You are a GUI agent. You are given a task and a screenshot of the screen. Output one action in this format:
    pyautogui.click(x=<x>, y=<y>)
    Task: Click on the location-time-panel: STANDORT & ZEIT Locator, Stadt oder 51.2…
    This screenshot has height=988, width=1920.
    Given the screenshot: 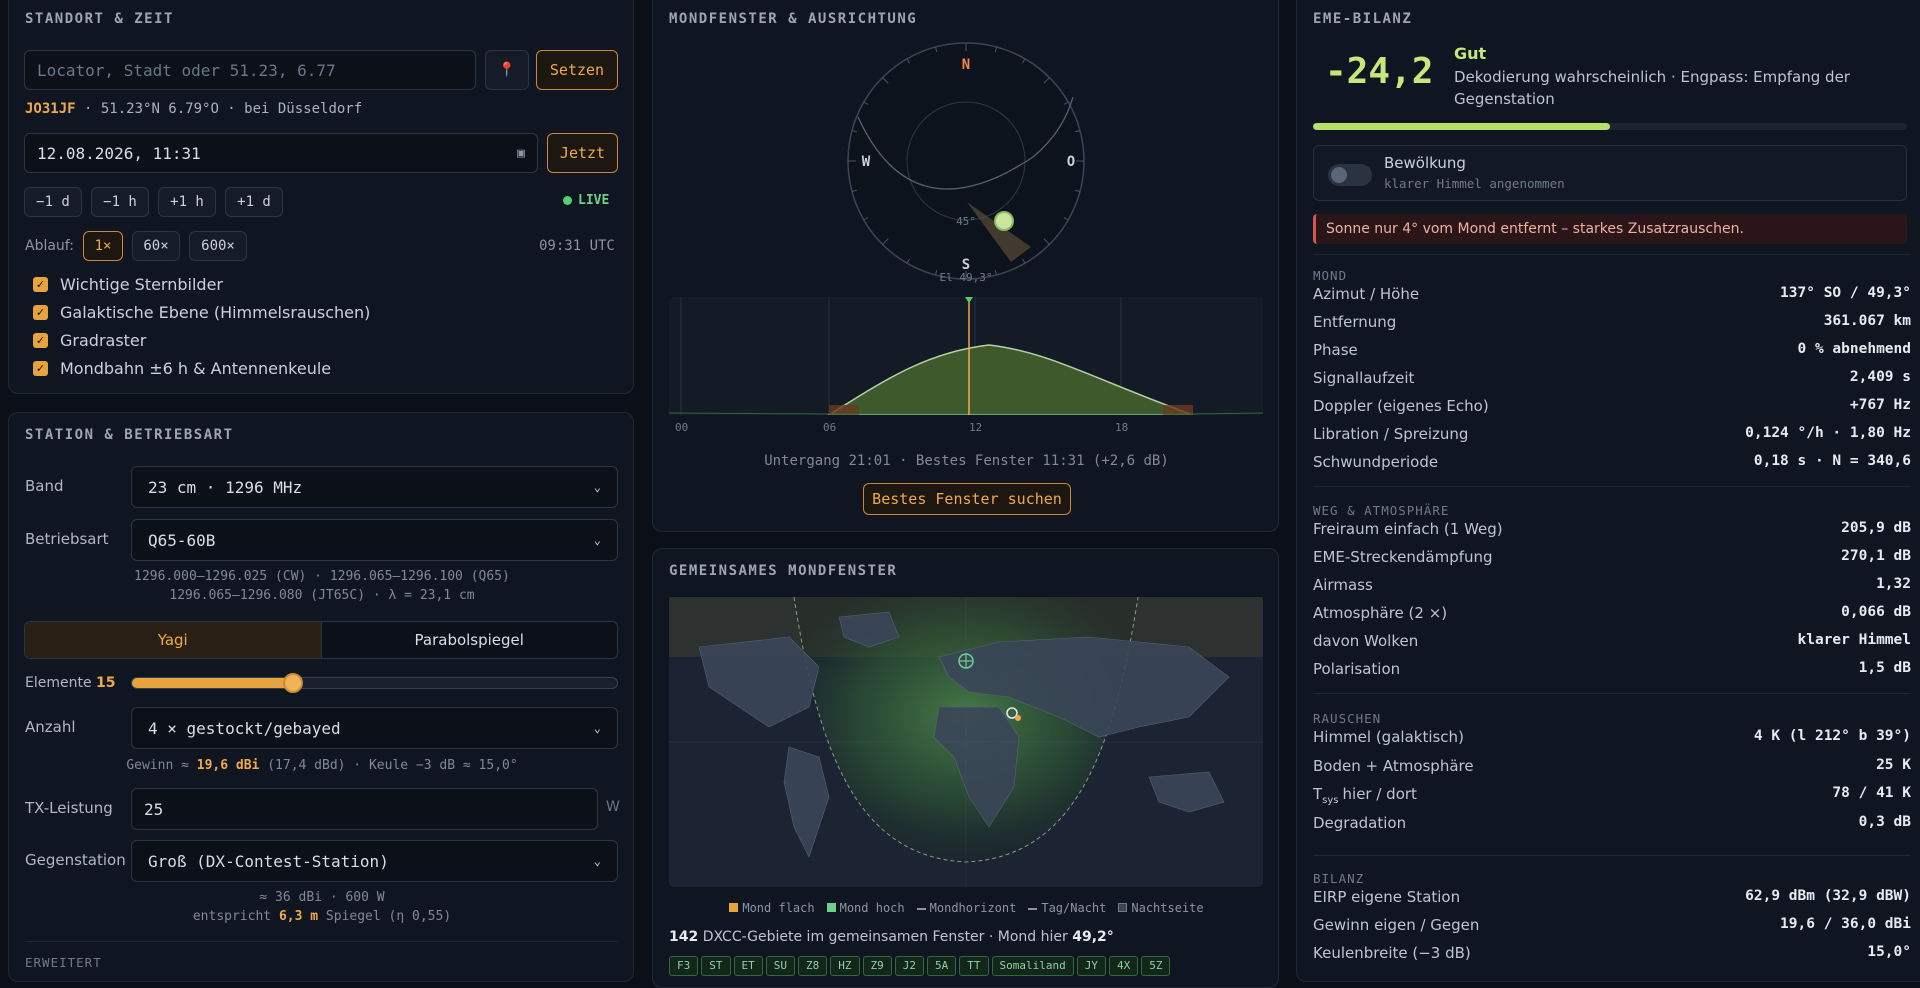 What is the action you would take?
    pyautogui.click(x=321, y=197)
    